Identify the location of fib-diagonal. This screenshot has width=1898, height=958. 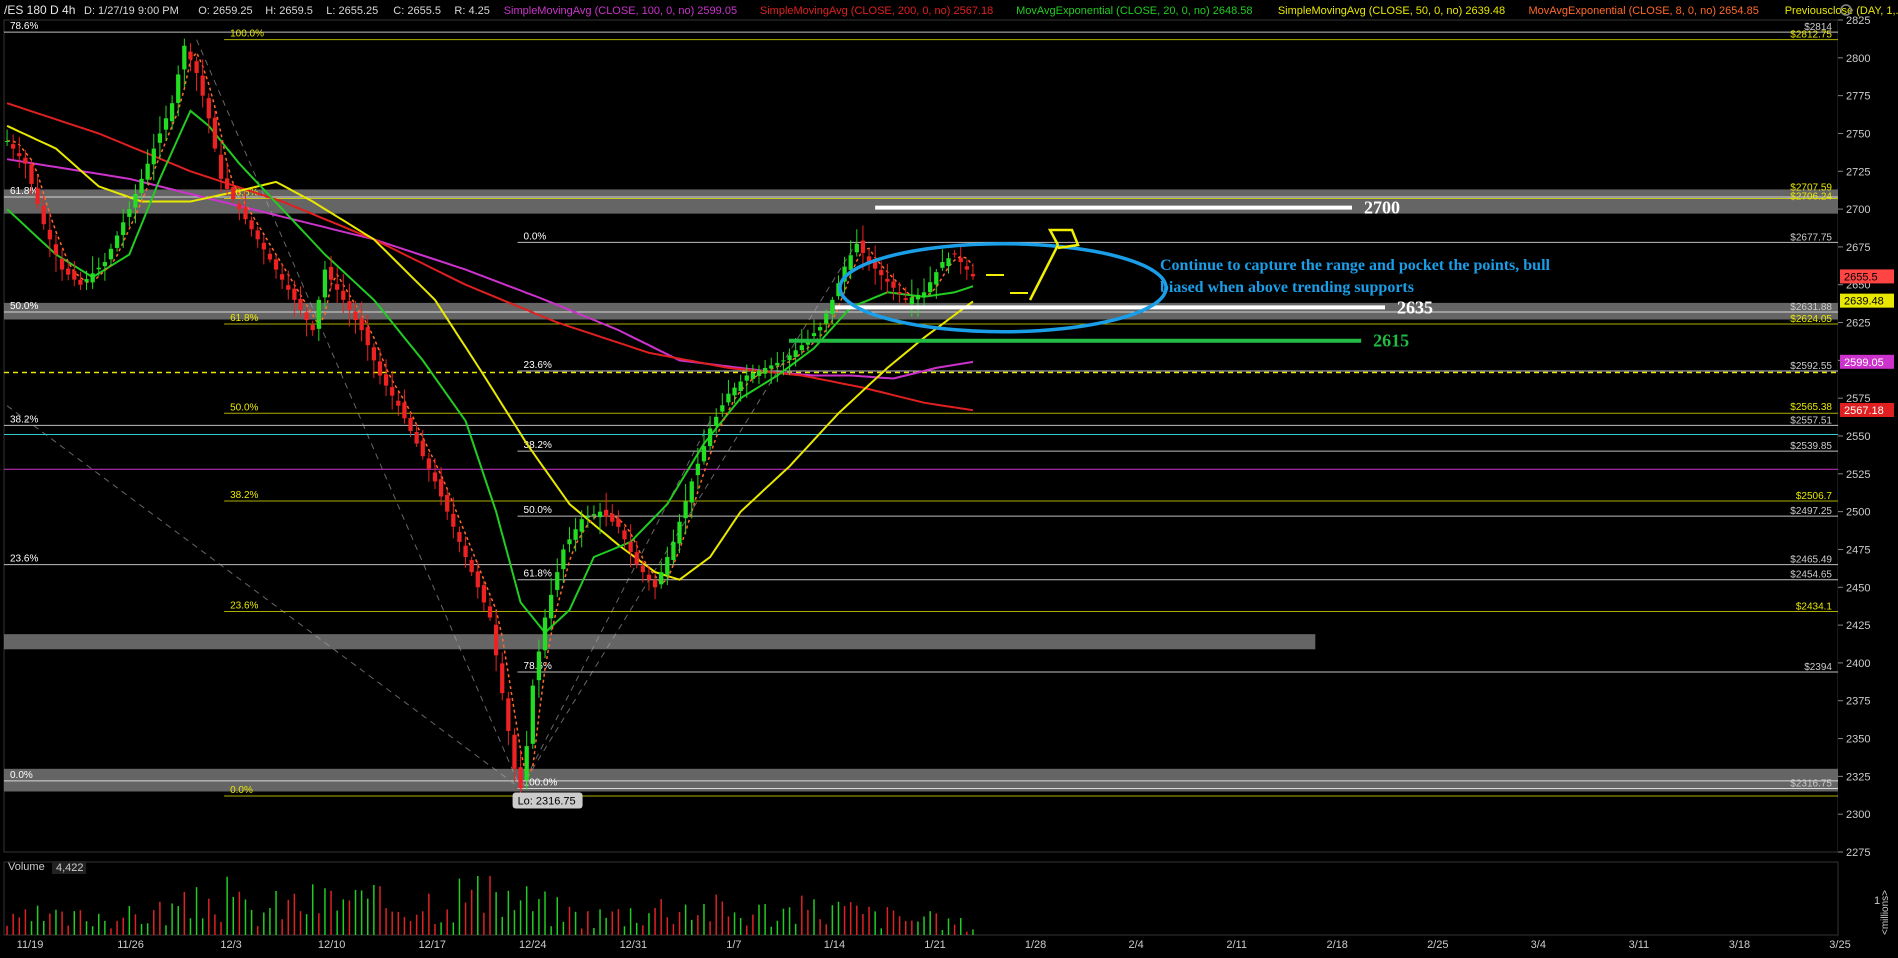
(359, 414).